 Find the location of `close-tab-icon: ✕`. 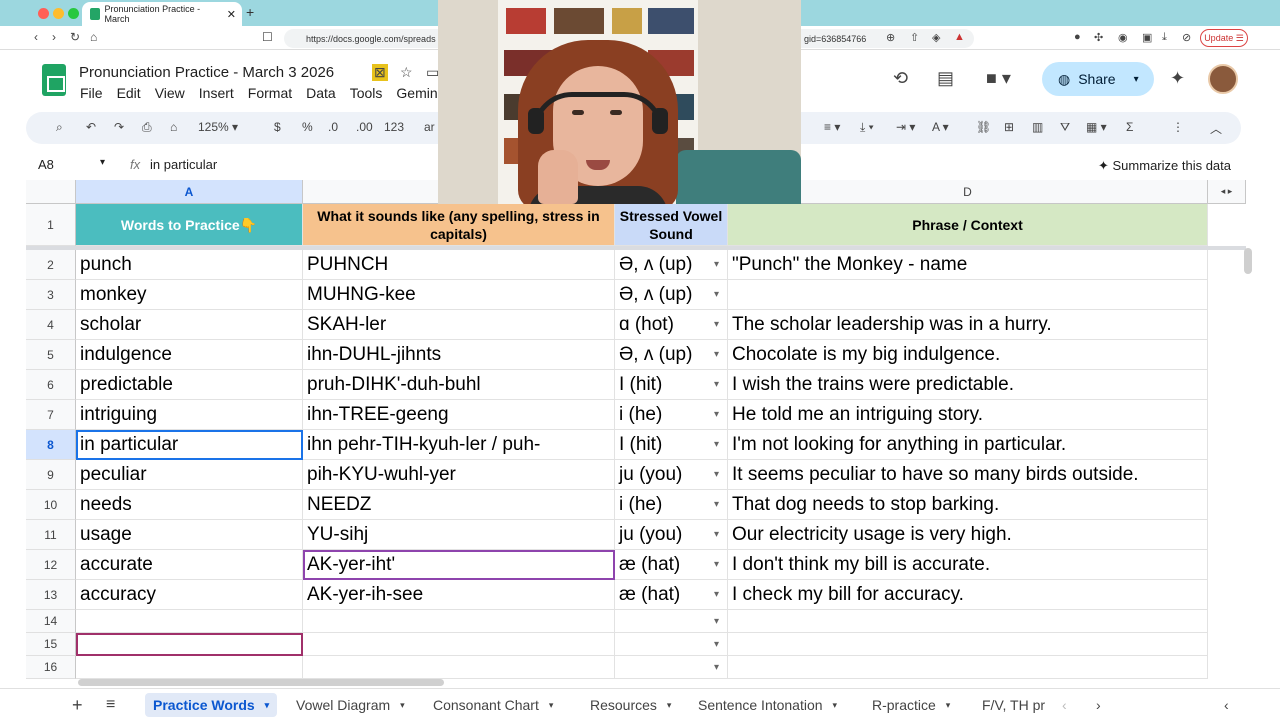

close-tab-icon: ✕ is located at coordinates (231, 14).